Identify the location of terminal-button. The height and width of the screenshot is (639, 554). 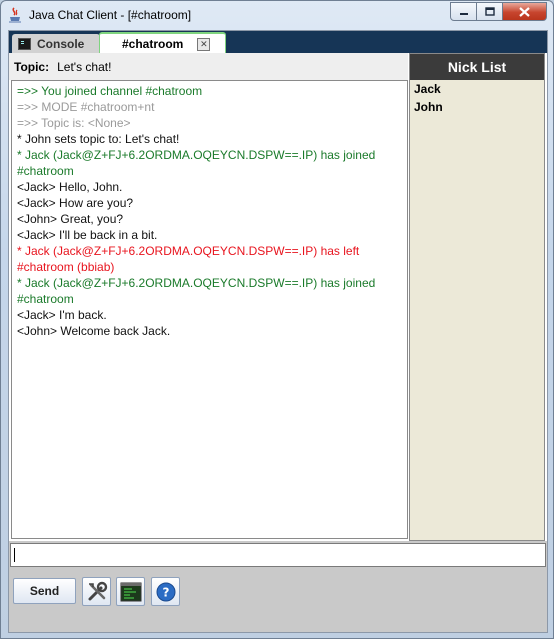
(130, 591).